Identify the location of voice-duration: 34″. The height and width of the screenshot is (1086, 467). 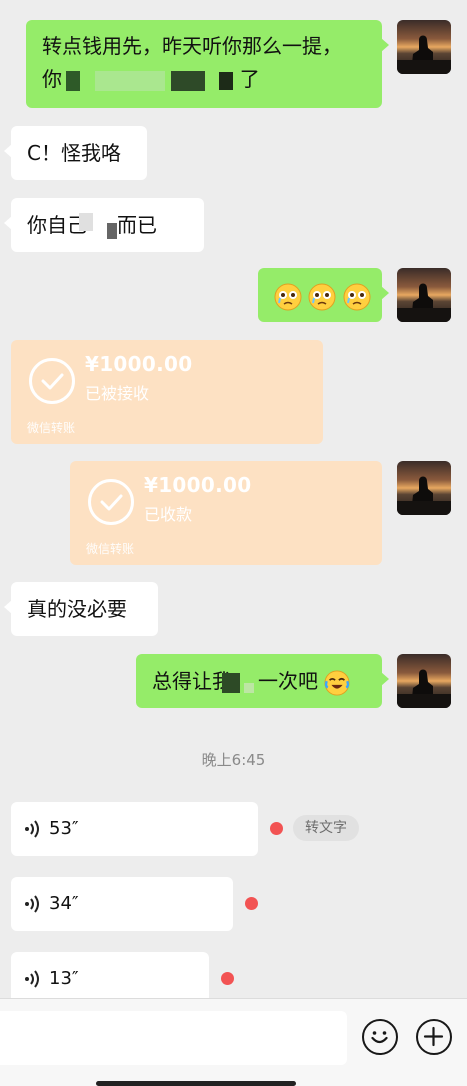
(64, 903).